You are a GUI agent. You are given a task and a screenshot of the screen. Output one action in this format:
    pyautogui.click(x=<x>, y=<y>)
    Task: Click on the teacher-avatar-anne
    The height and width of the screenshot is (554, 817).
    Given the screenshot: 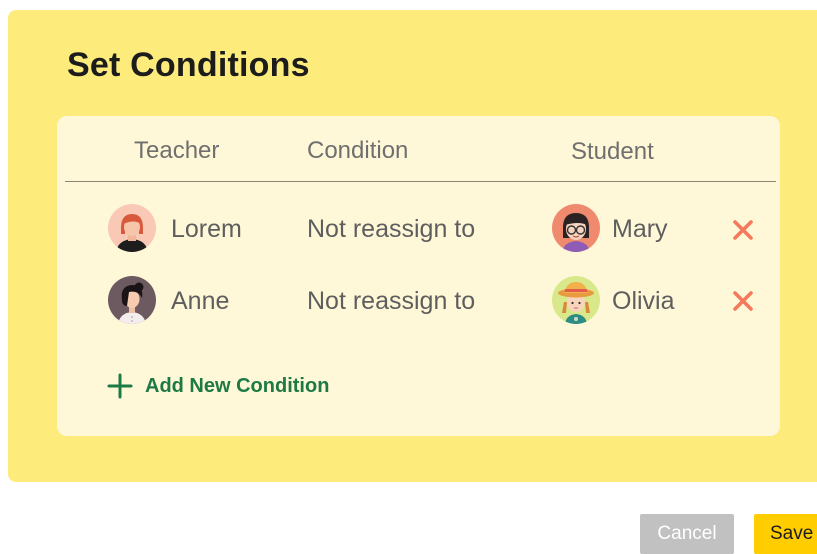 What is the action you would take?
    pyautogui.click(x=132, y=300)
    